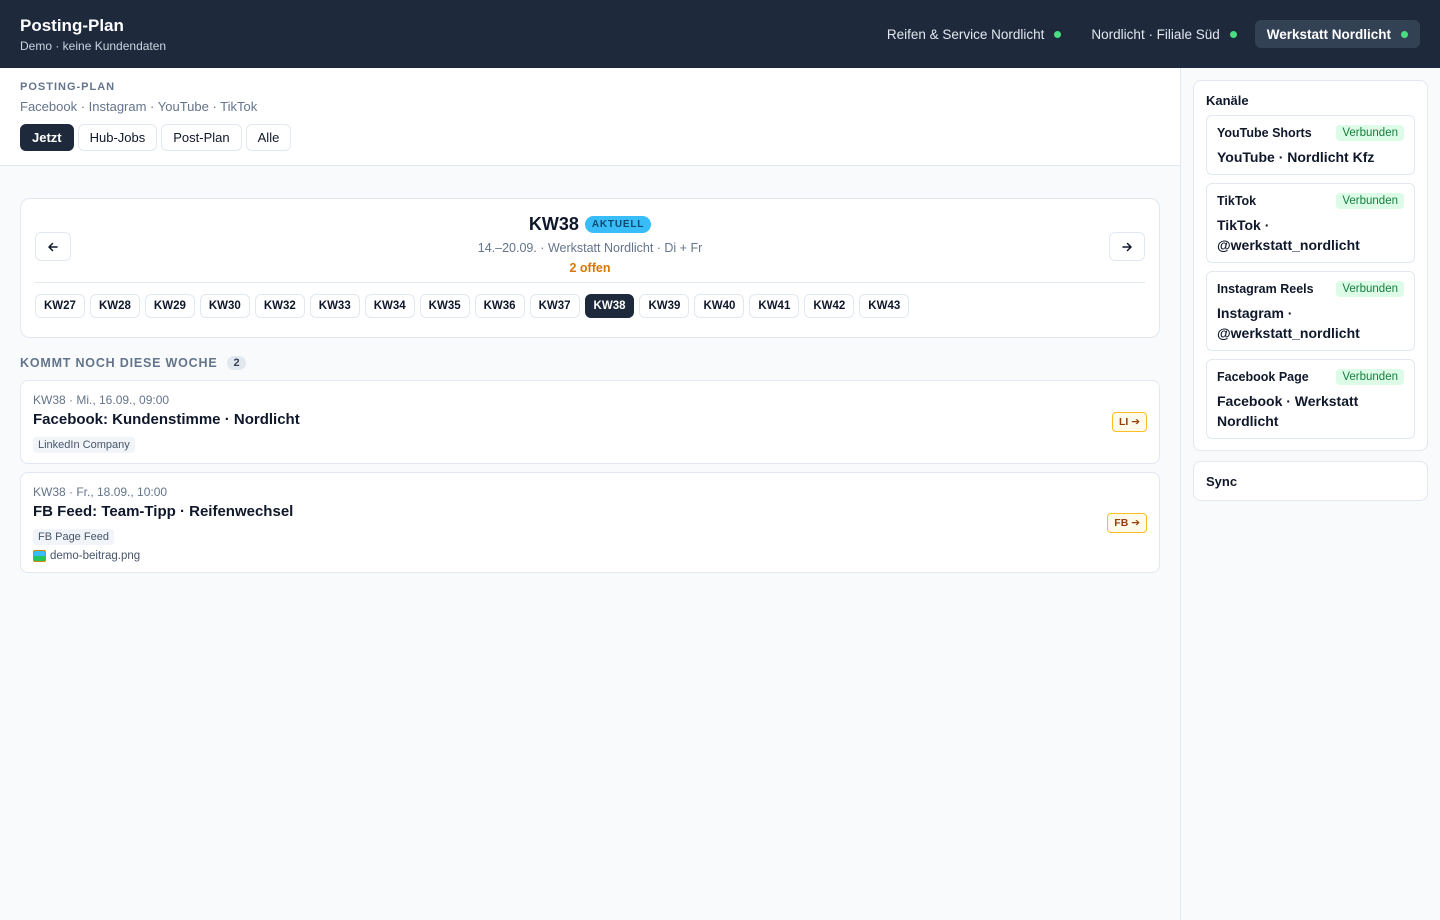  Describe the element at coordinates (1127, 522) in the screenshot. I see `post-network-badge: FB ➔` at that location.